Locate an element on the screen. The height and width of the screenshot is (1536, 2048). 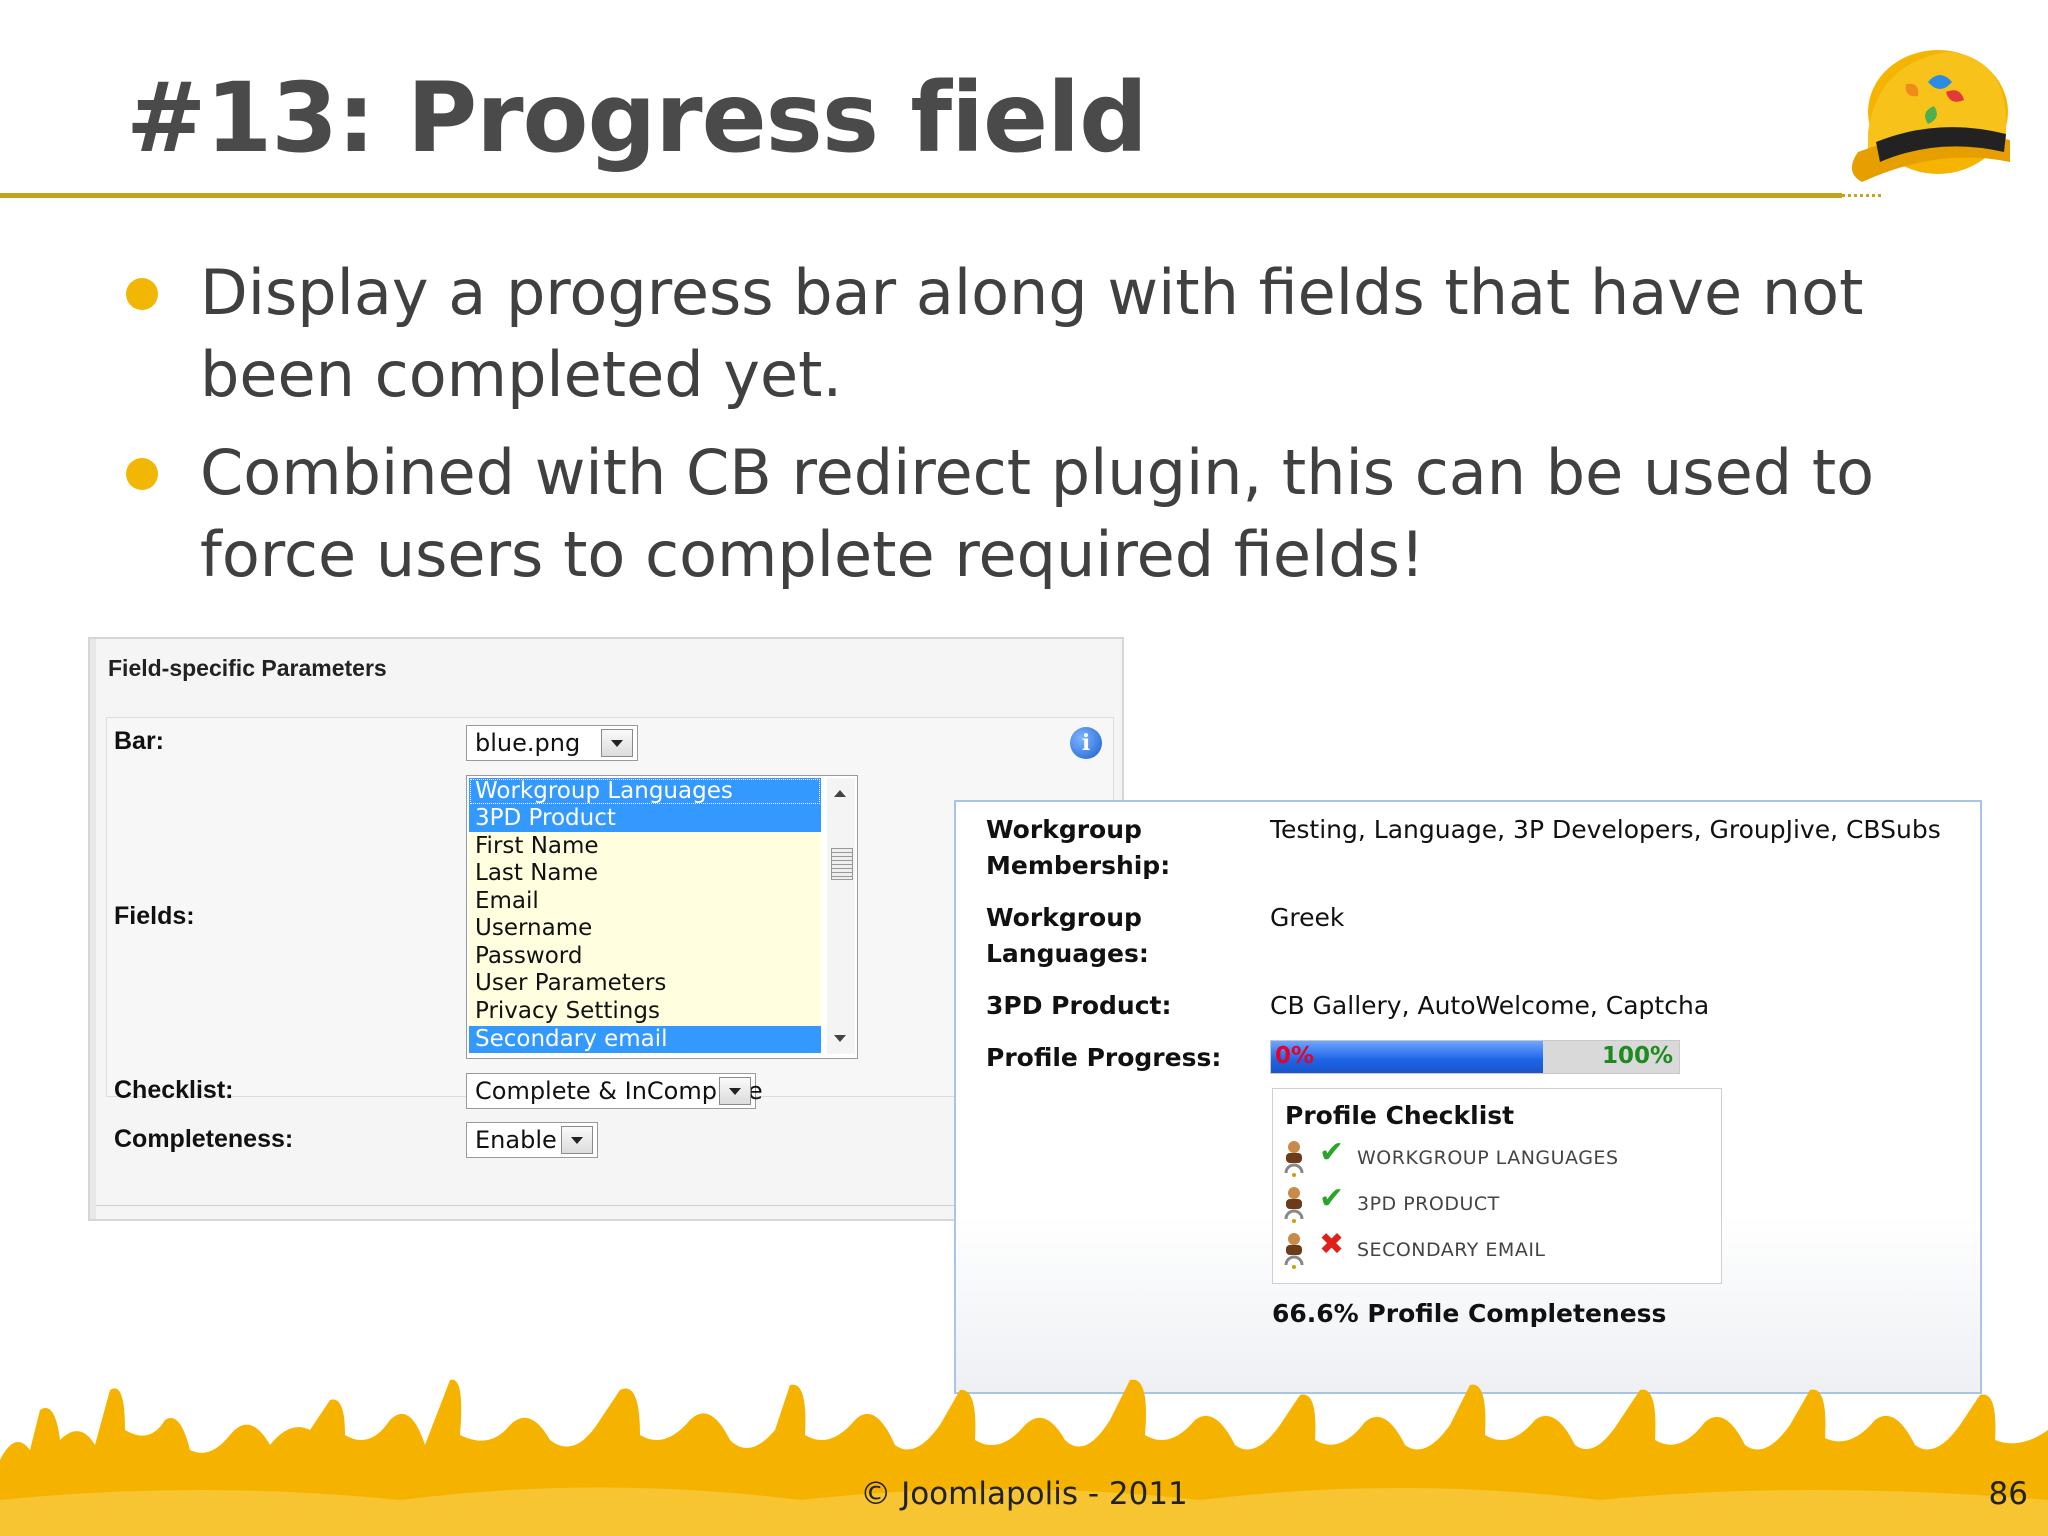
completeness-summary: 66.6% Profile Completeness is located at coordinates (1469, 1313).